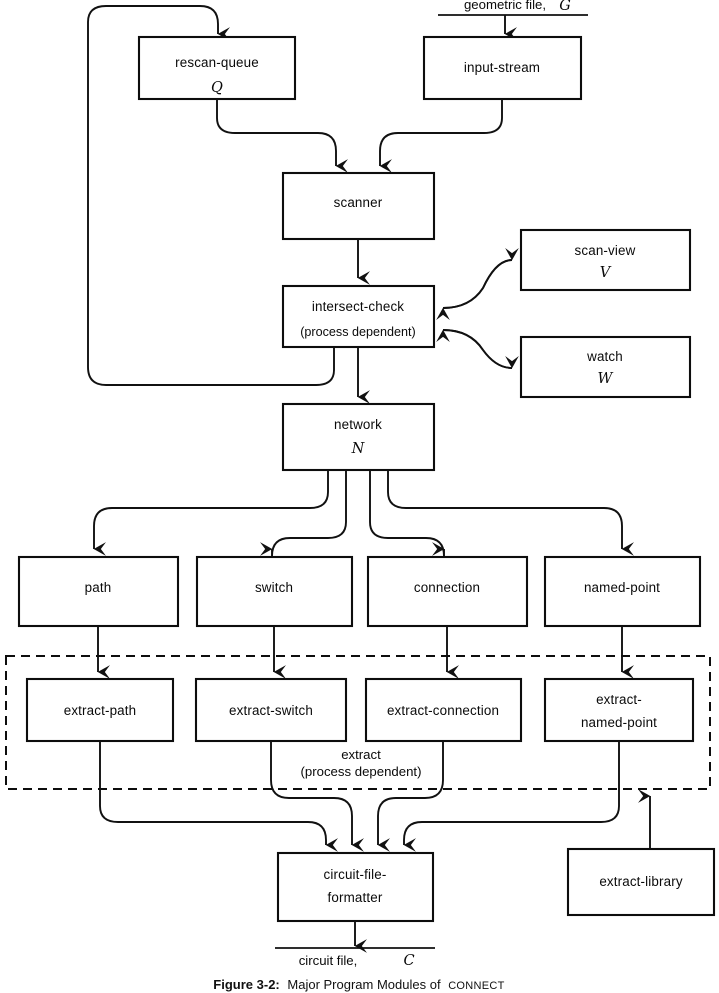 This screenshot has height=993, width=719. I want to click on node-extract-library: extract-library, so click(641, 882).